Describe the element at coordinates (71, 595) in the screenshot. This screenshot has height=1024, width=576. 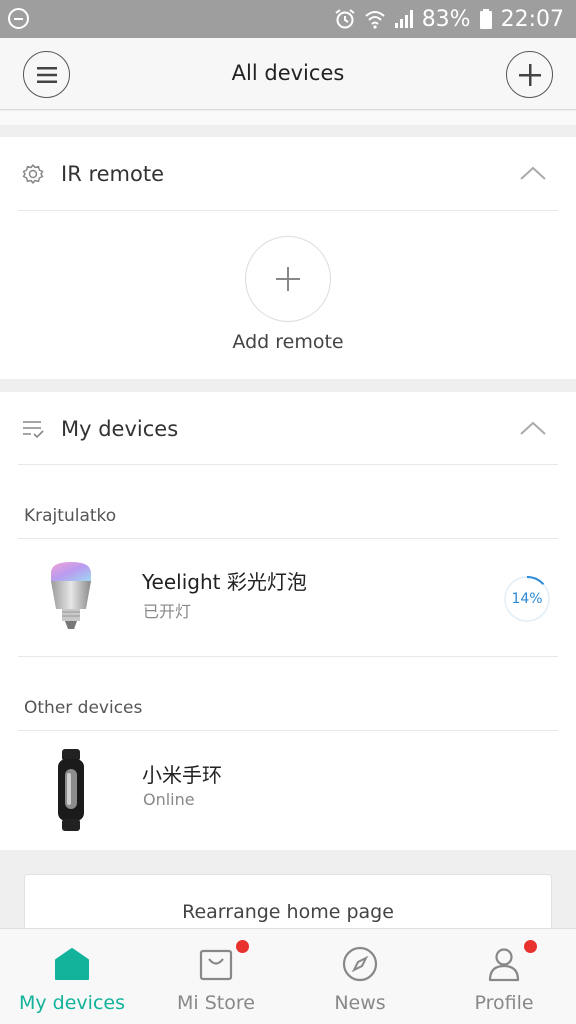
I see `light-bulb-icon` at that location.